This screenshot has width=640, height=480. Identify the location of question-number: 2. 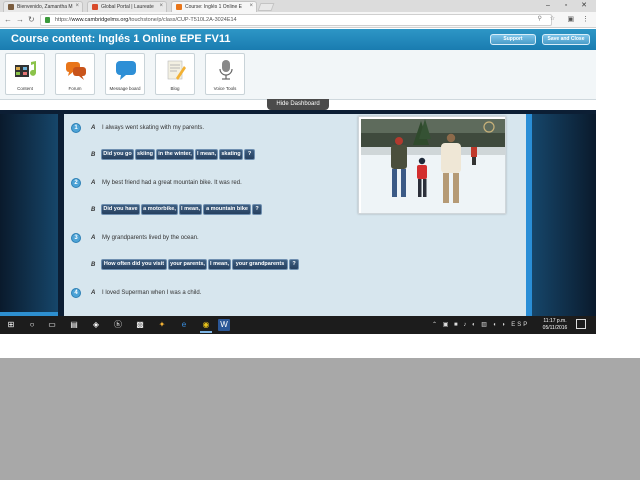
(76, 183).